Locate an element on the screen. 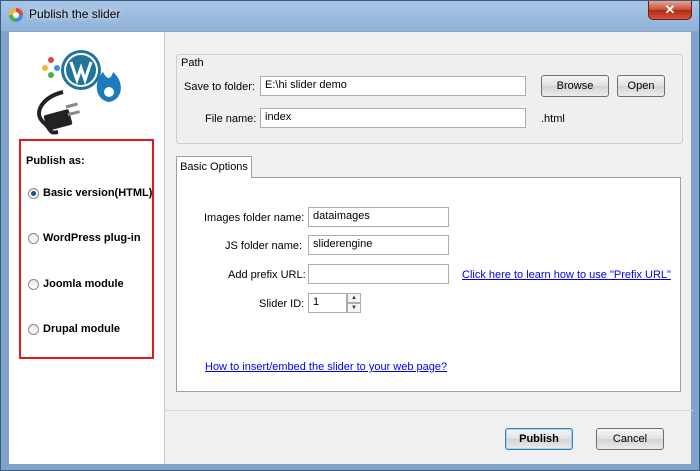 This screenshot has width=700, height=471. panel-divider is located at coordinates (164, 248).